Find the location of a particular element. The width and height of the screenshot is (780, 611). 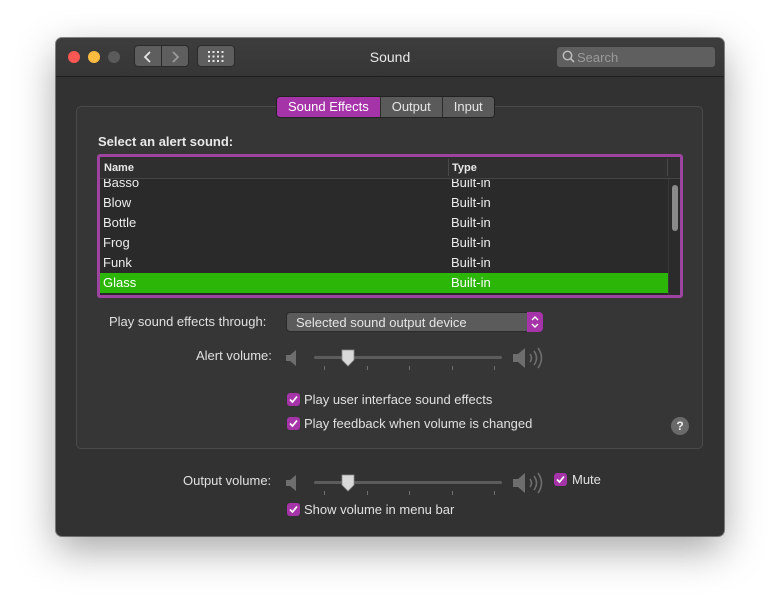

alert-volume-label: Alert volume: is located at coordinates (234, 355).